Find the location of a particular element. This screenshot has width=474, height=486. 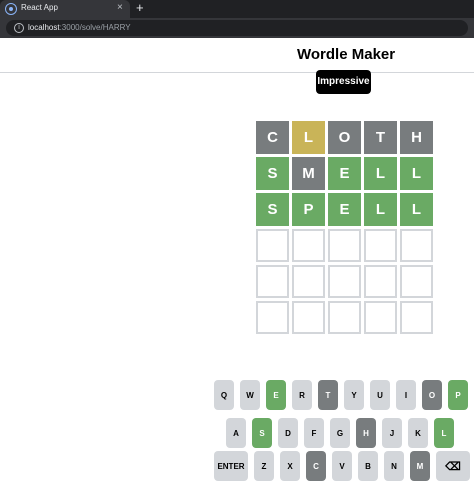

key-c: C is located at coordinates (316, 466).